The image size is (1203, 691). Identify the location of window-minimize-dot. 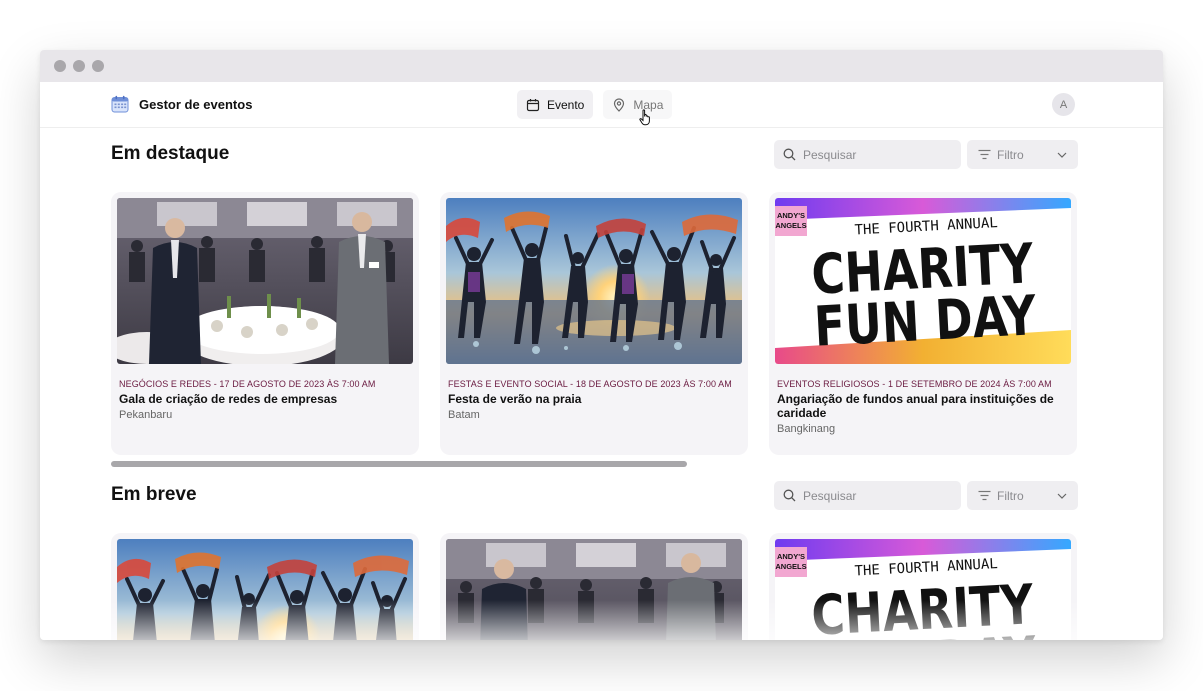
(79, 66).